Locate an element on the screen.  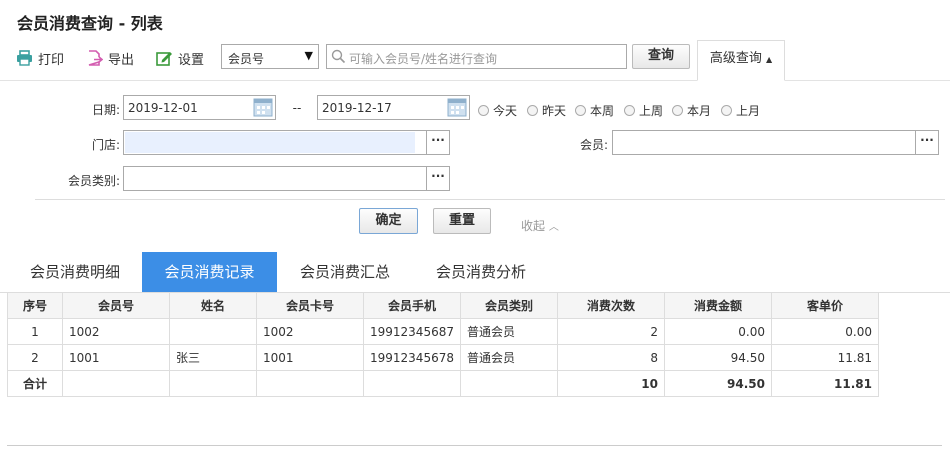
cell-total-label: 合计 is located at coordinates (35, 383).